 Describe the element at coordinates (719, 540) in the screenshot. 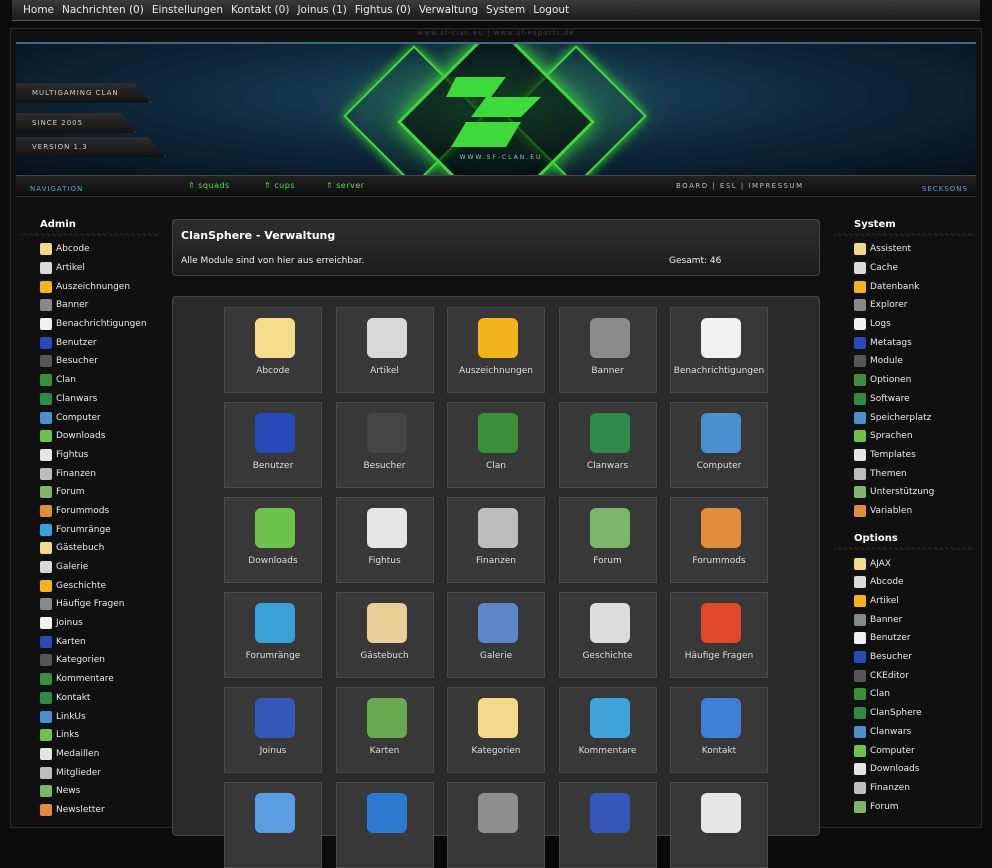

I see `module-tile: Forummods` at that location.